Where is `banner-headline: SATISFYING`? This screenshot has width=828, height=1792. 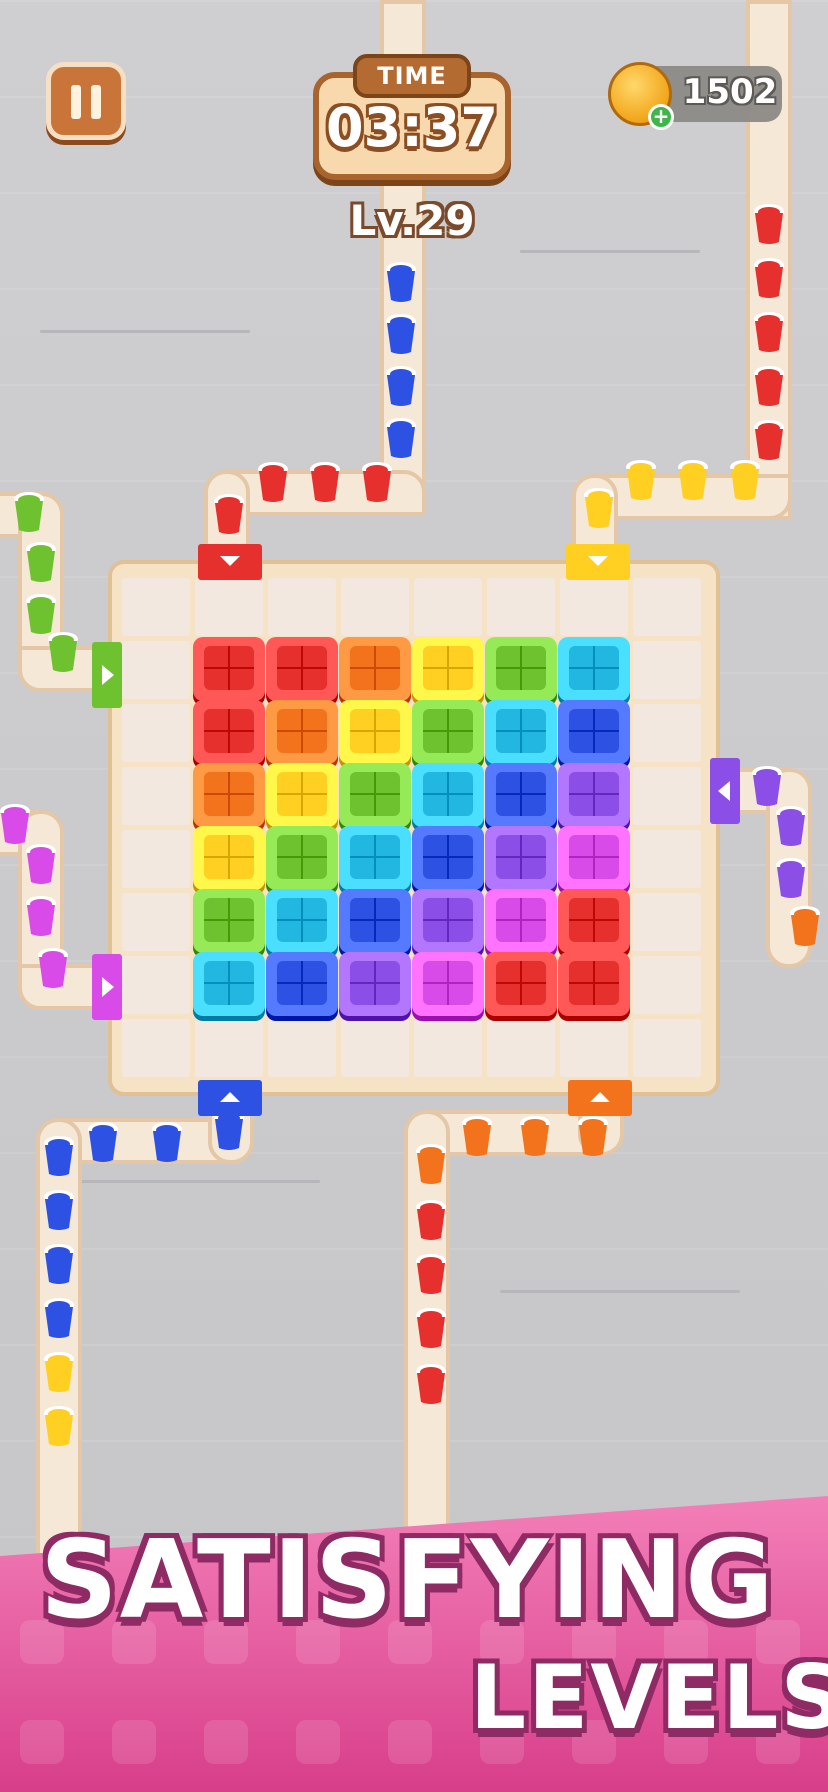
banner-headline: SATISFYING is located at coordinates (408, 1580).